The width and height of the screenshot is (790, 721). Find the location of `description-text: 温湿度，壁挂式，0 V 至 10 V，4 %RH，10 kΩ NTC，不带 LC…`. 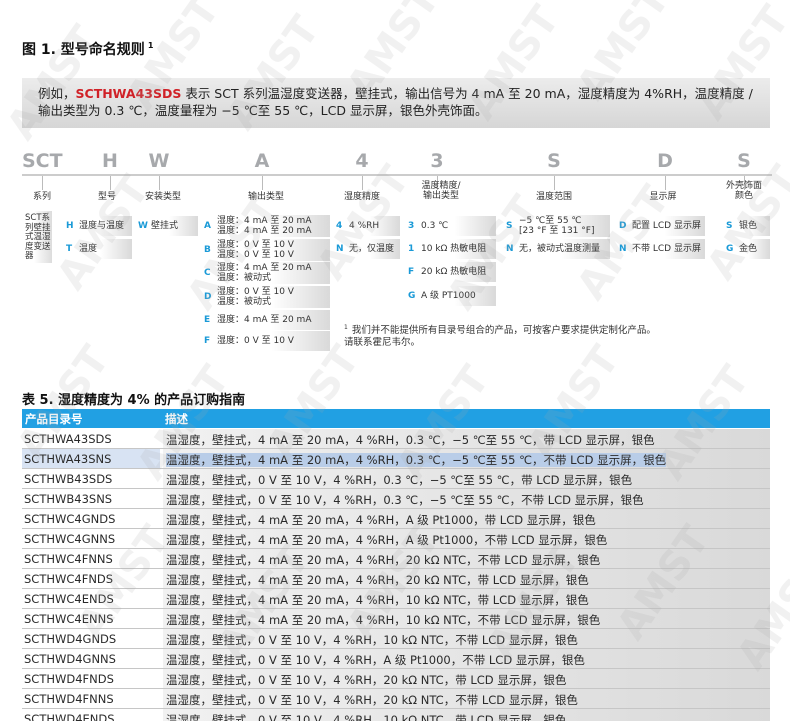

description-text: 温湿度，壁挂式，0 V 至 10 V，4 %RH，10 kΩ NTC，不带 LC… is located at coordinates (372, 640).